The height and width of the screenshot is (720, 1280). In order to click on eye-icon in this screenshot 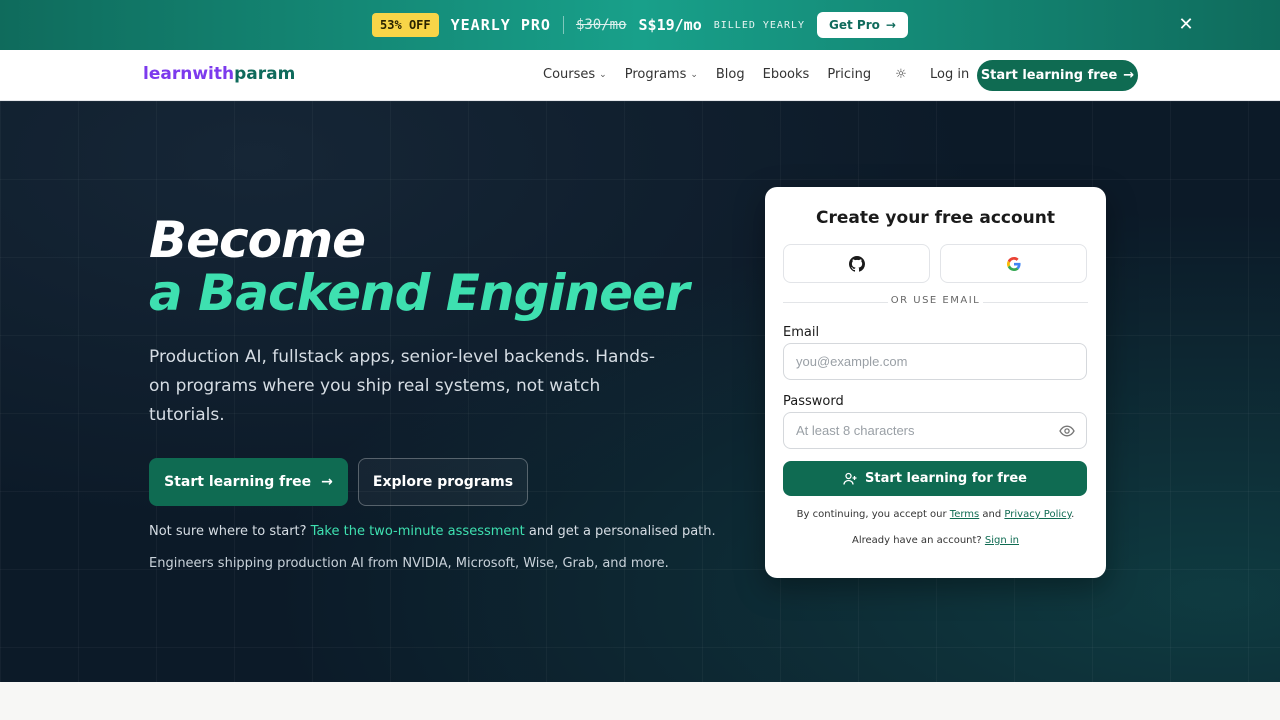, I will do `click(1067, 431)`.